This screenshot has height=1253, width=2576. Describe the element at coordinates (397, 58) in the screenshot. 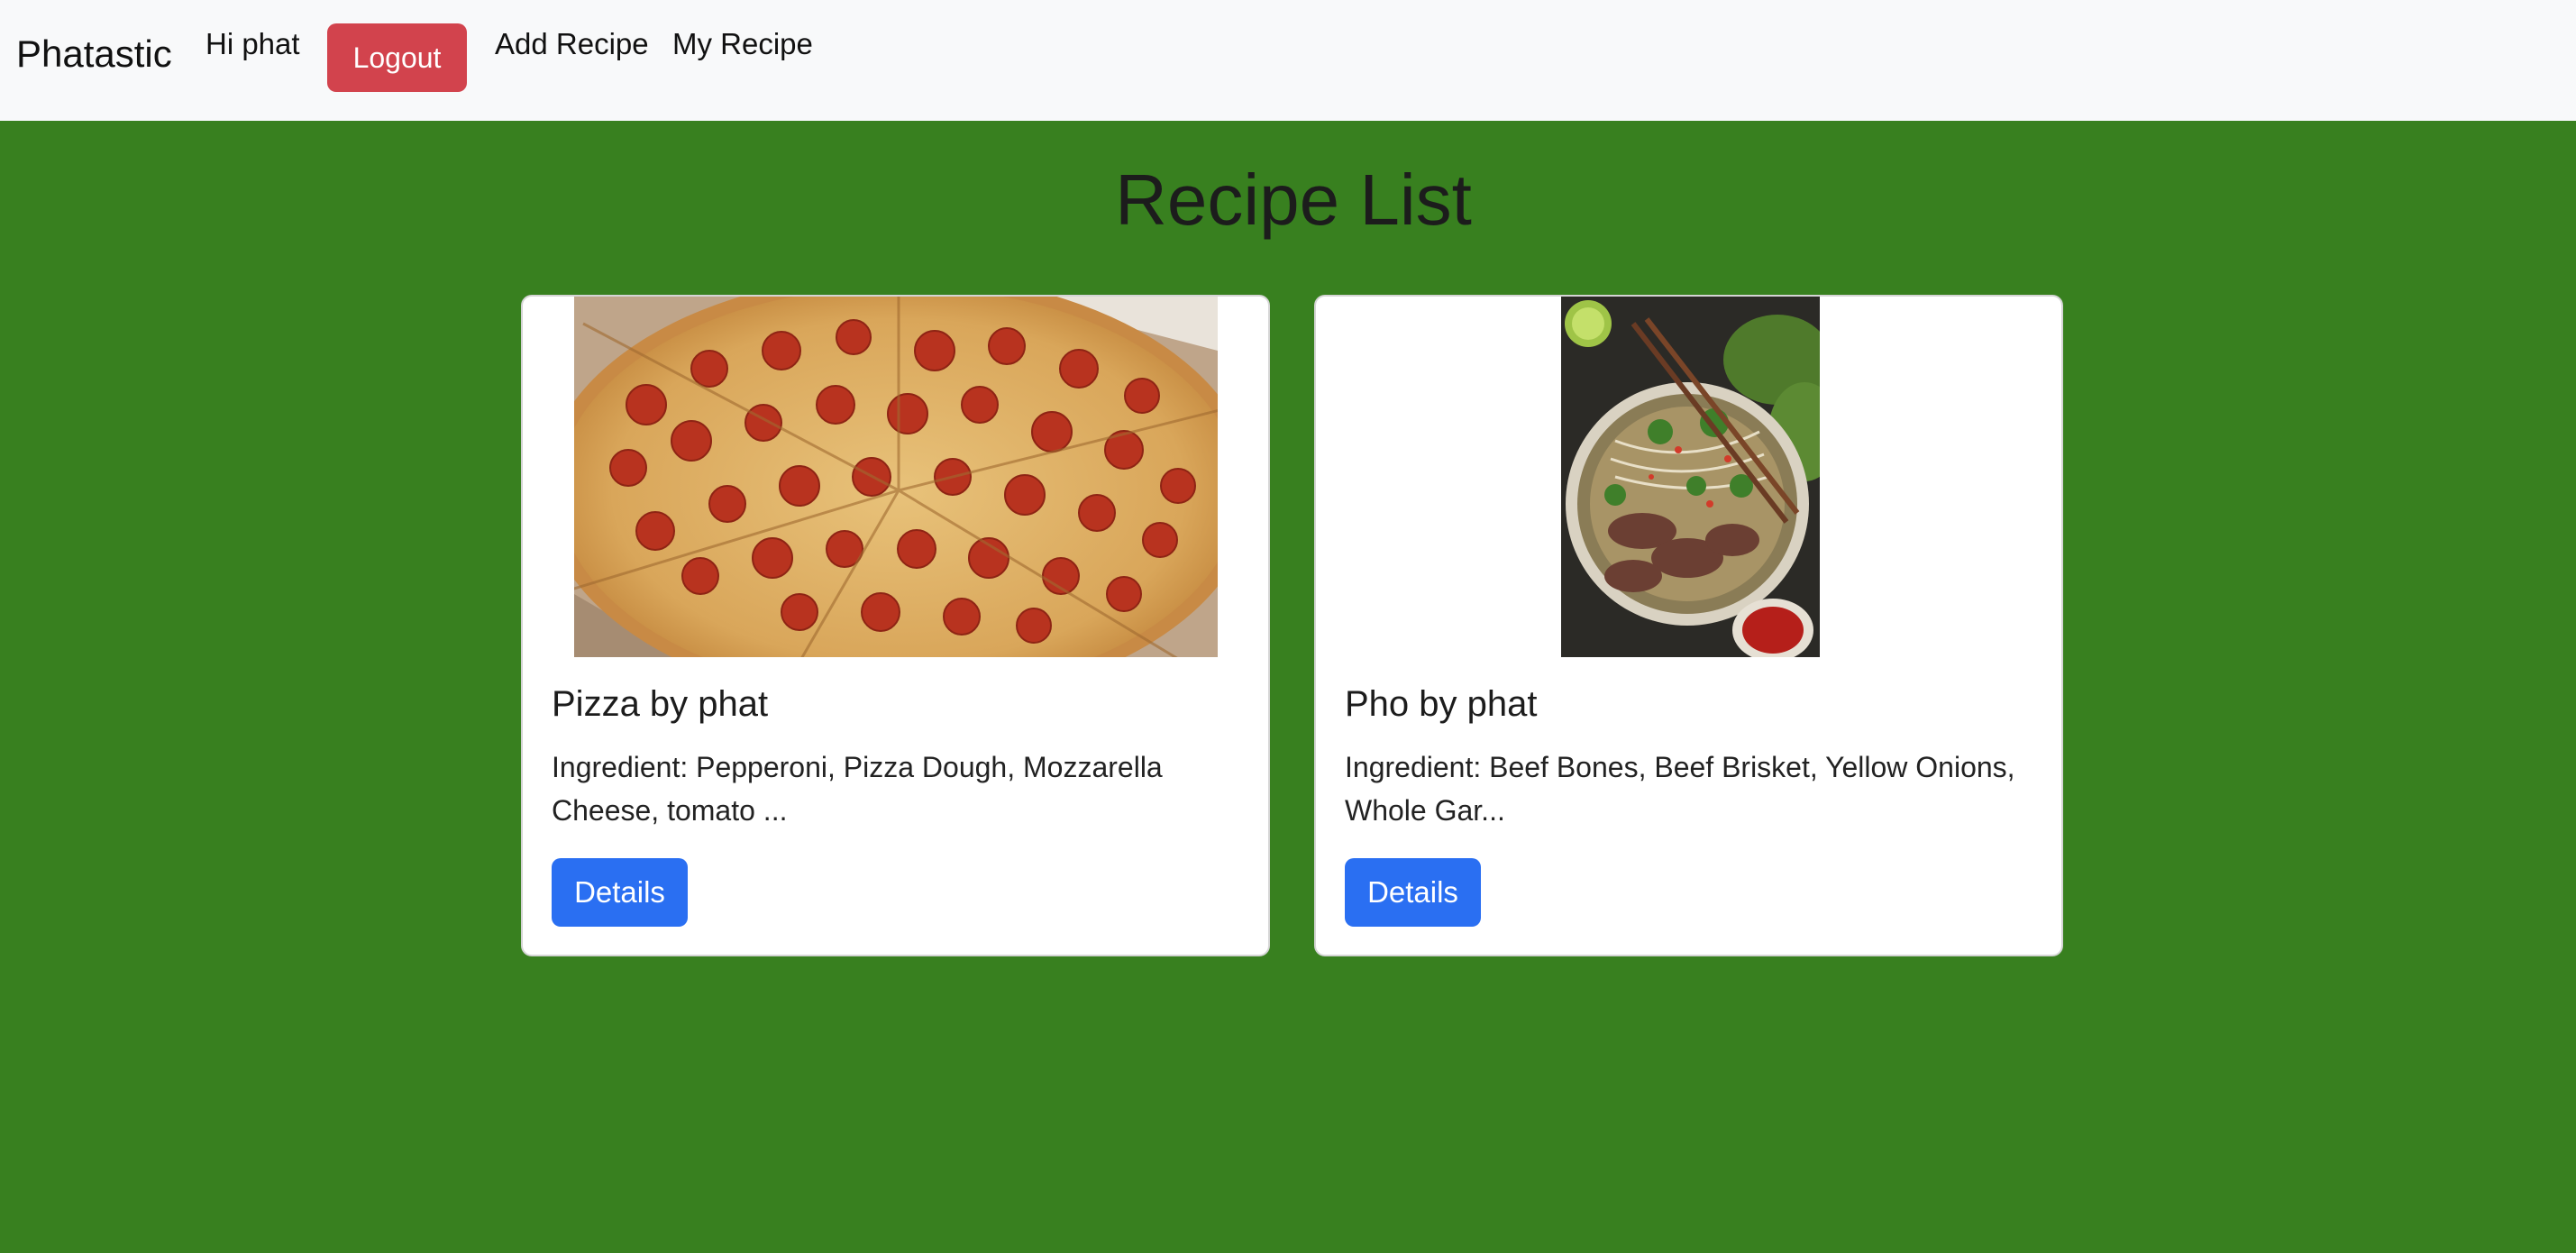

I see `logout-button: Logout` at that location.